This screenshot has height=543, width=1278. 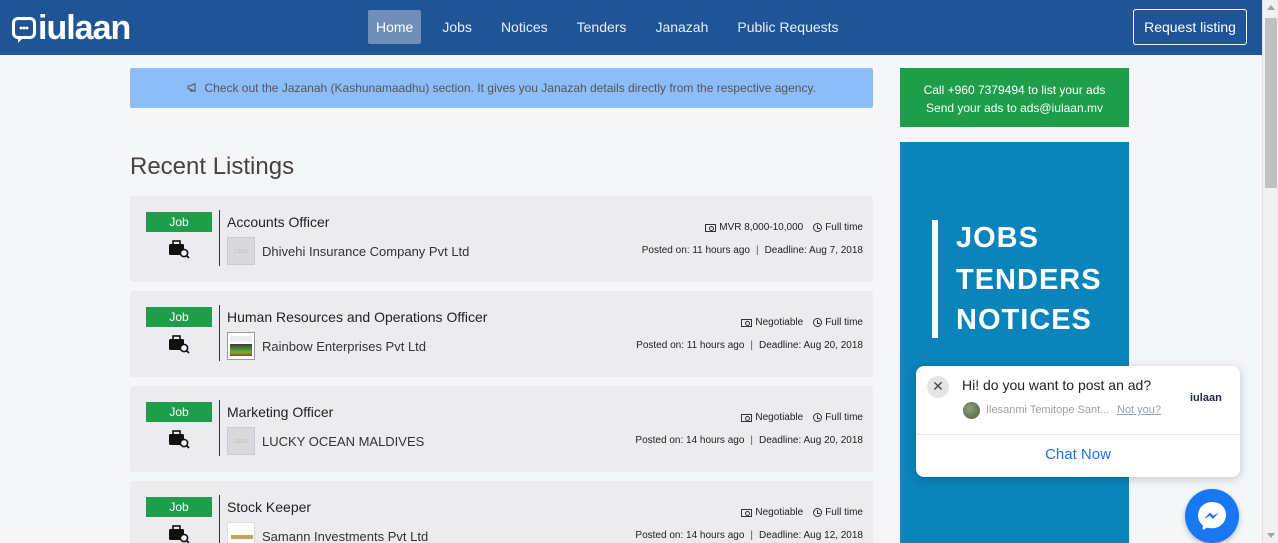 I want to click on bullhorn-icon, so click(x=192, y=89).